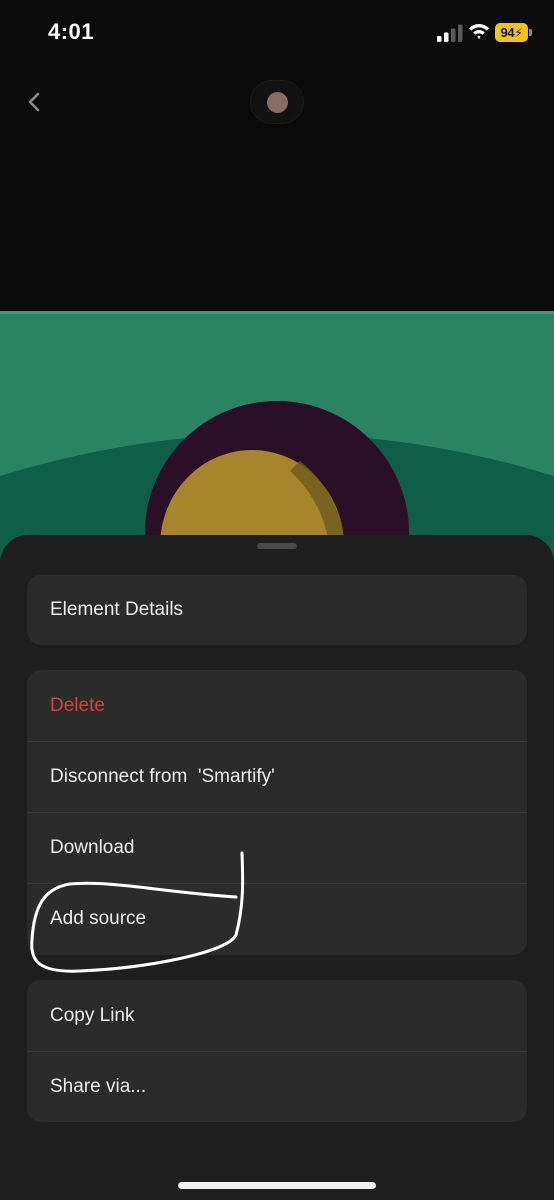  I want to click on home-indicator, so click(277, 1185).